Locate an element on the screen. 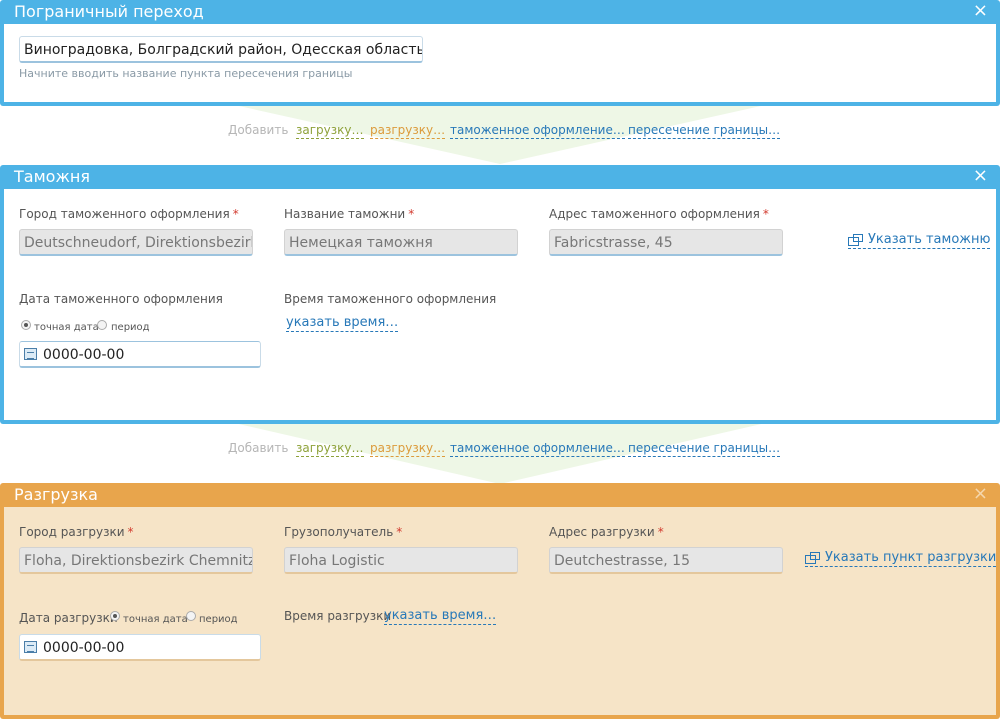  unloading-date-input: 0000-00-00 is located at coordinates (140, 647).